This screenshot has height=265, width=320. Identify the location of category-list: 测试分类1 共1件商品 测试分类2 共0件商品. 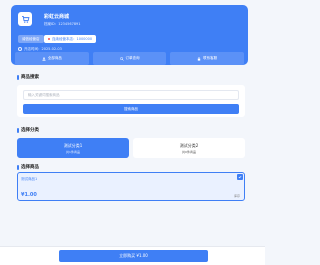
(131, 148).